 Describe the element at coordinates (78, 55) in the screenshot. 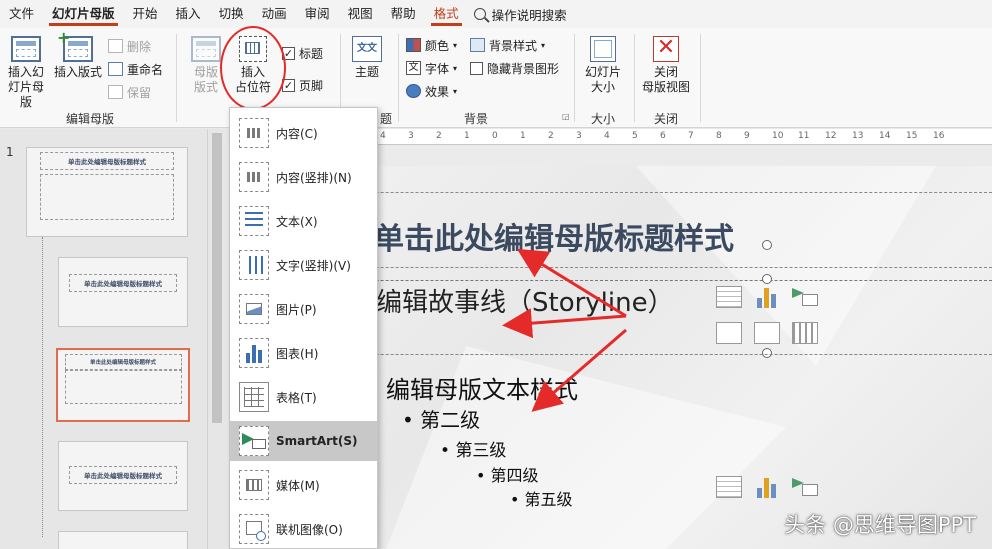

I see `insert-layout-button: + 插入版式` at that location.